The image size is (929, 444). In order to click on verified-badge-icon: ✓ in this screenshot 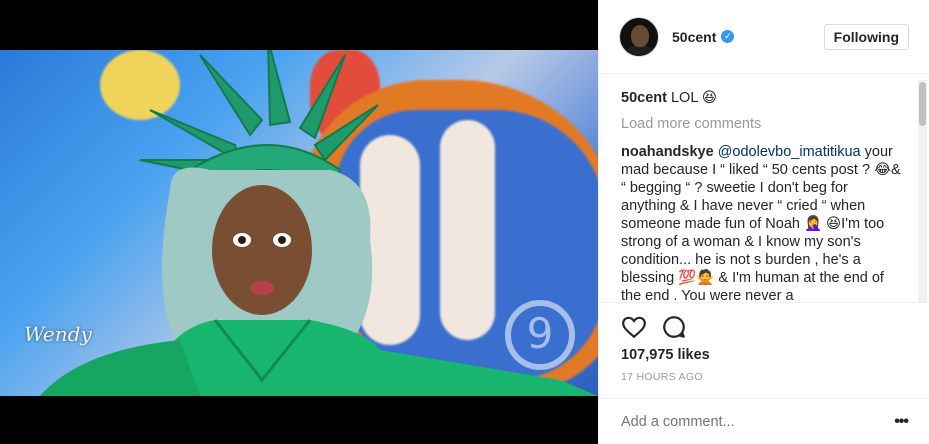, I will do `click(728, 36)`.